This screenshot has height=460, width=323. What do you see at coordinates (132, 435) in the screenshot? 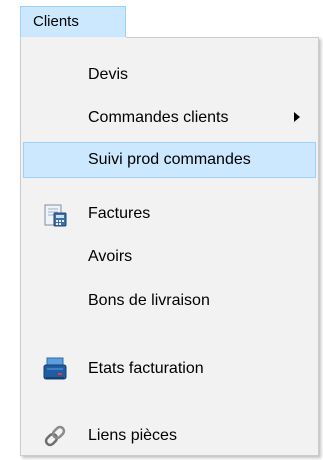
I see `menu-item-label: Liens pièces` at bounding box center [132, 435].